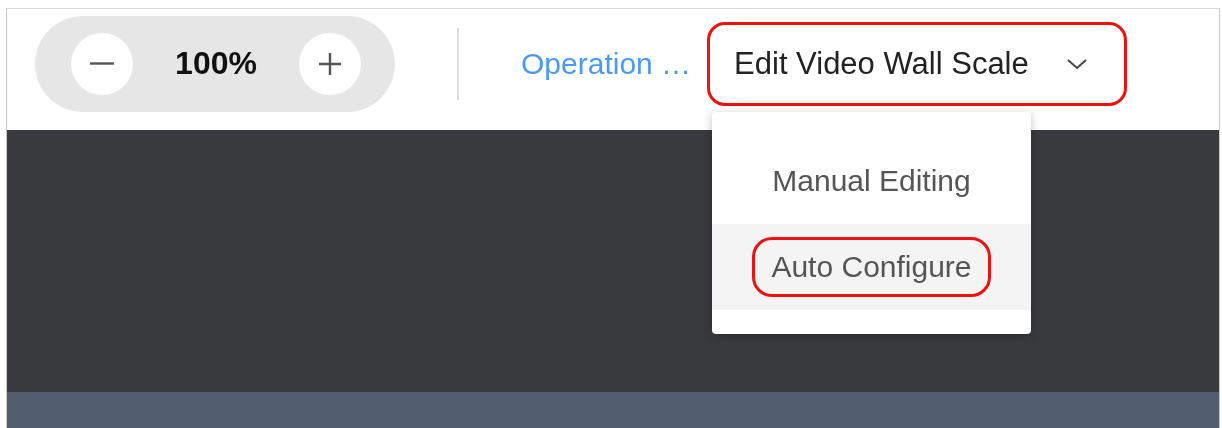 This screenshot has width=1222, height=428. Describe the element at coordinates (216, 63) in the screenshot. I see `zoom-level: 100%` at that location.